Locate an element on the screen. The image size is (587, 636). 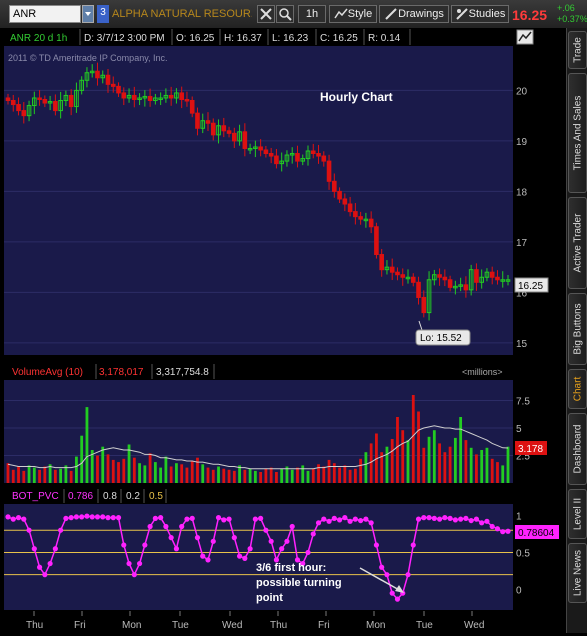
style-button: Style is located at coordinates (353, 14).